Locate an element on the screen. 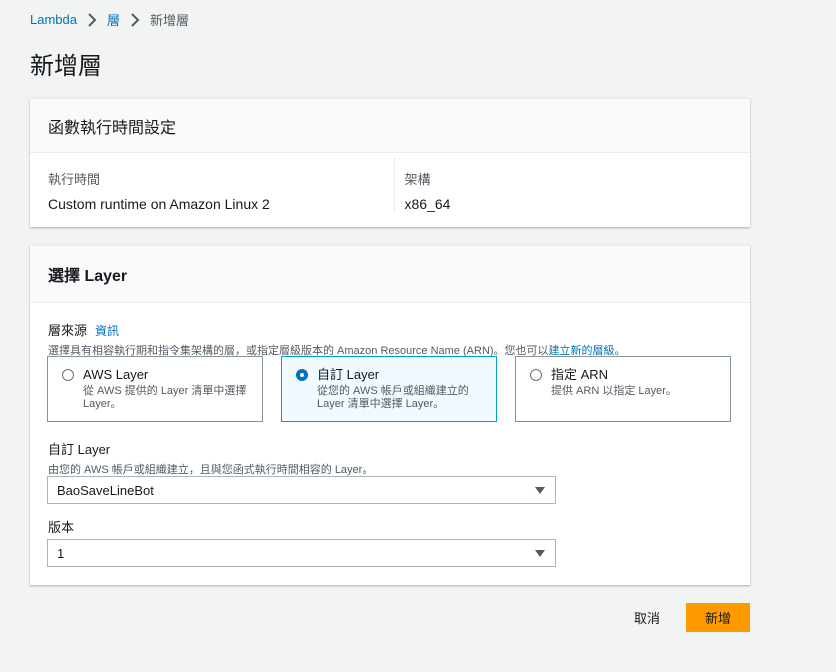  version-selected-value: 1 is located at coordinates (61, 553).